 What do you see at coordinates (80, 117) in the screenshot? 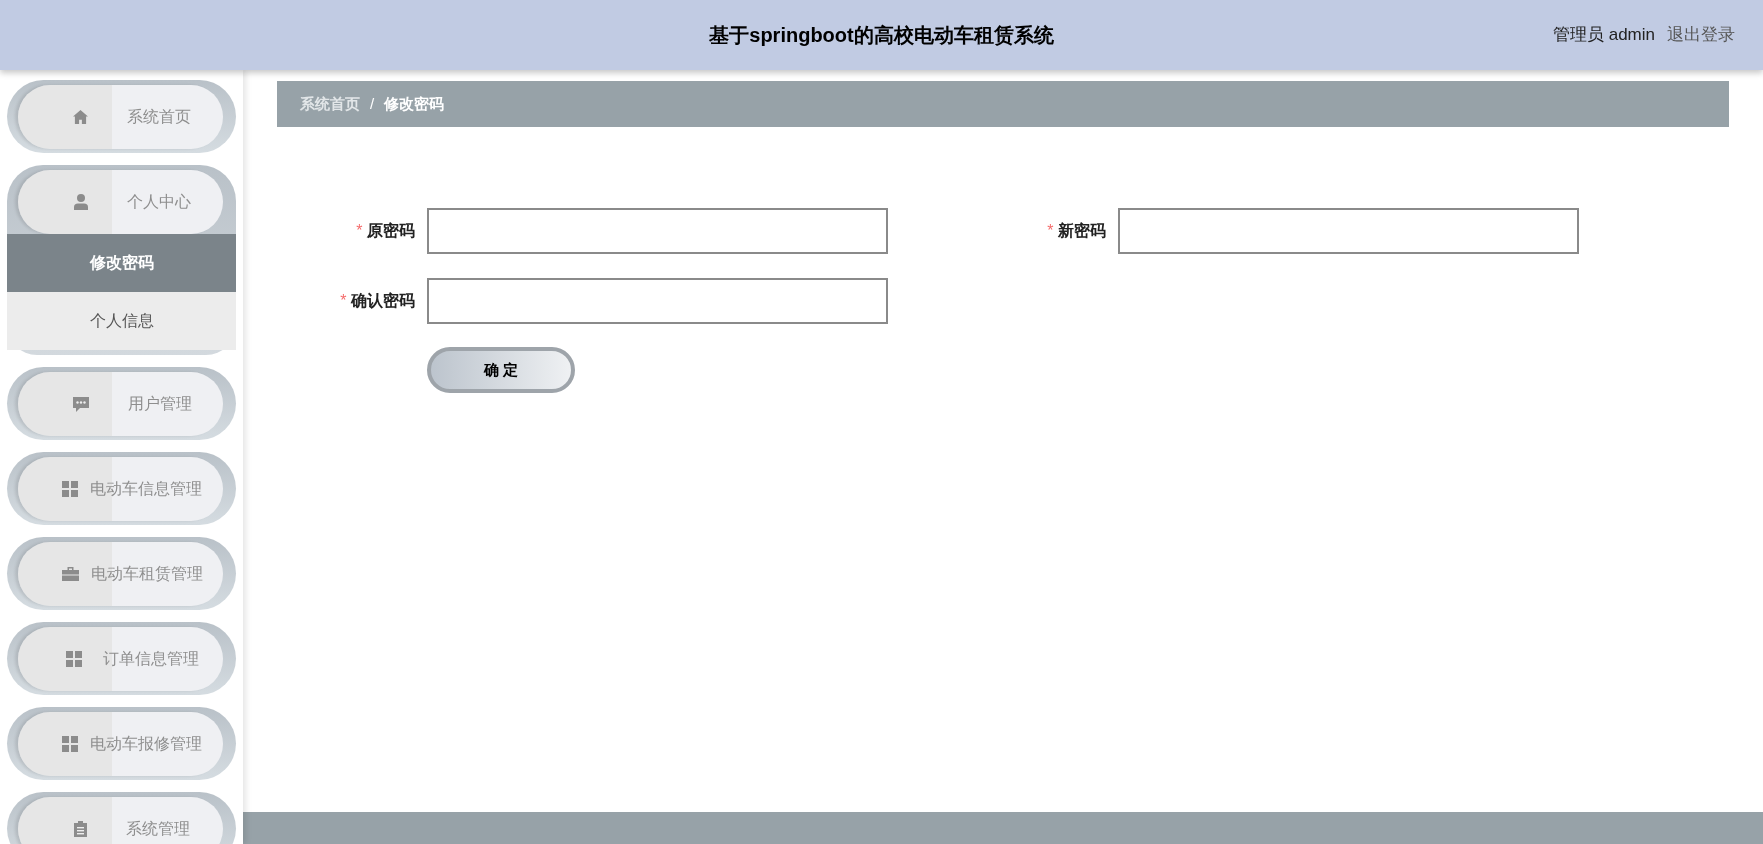
I see `home-icon` at bounding box center [80, 117].